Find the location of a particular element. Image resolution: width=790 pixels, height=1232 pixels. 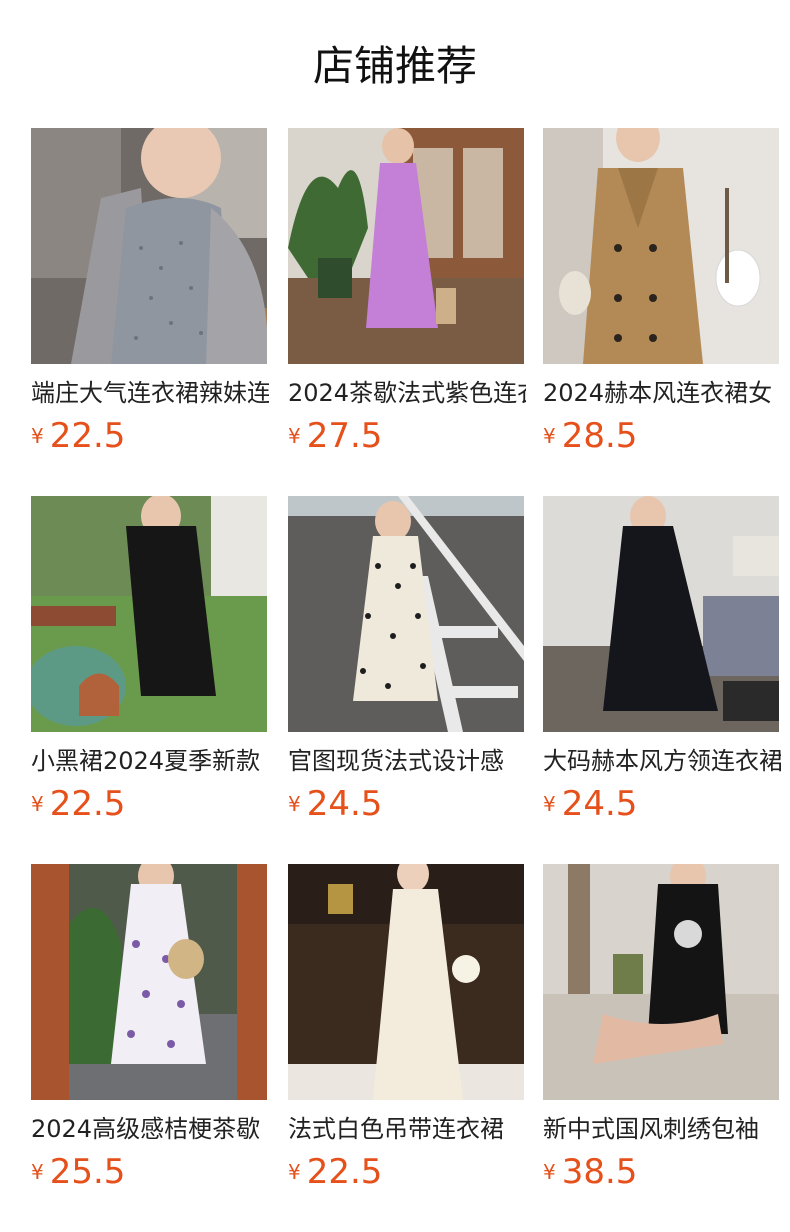

price-amount: 25.5 is located at coordinates (87, 1172).